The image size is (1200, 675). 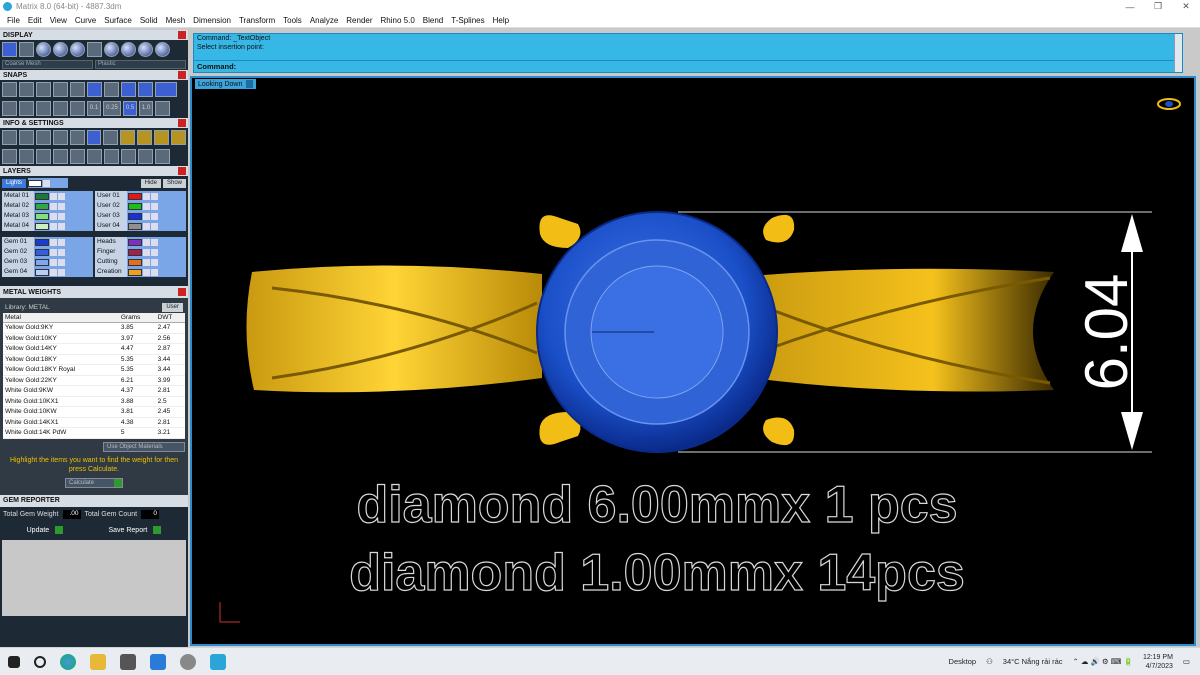 What do you see at coordinates (146, 108) in the screenshot?
I see `snap-step-1.0: 1.0` at bounding box center [146, 108].